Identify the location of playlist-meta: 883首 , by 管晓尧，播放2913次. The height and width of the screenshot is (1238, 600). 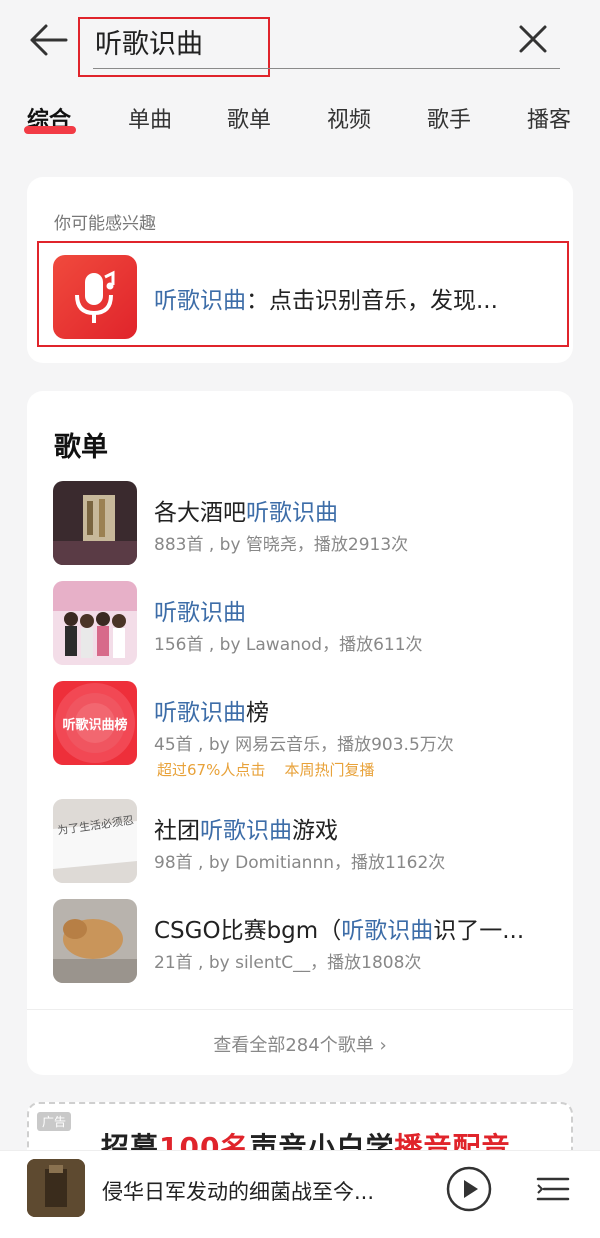
(281, 545).